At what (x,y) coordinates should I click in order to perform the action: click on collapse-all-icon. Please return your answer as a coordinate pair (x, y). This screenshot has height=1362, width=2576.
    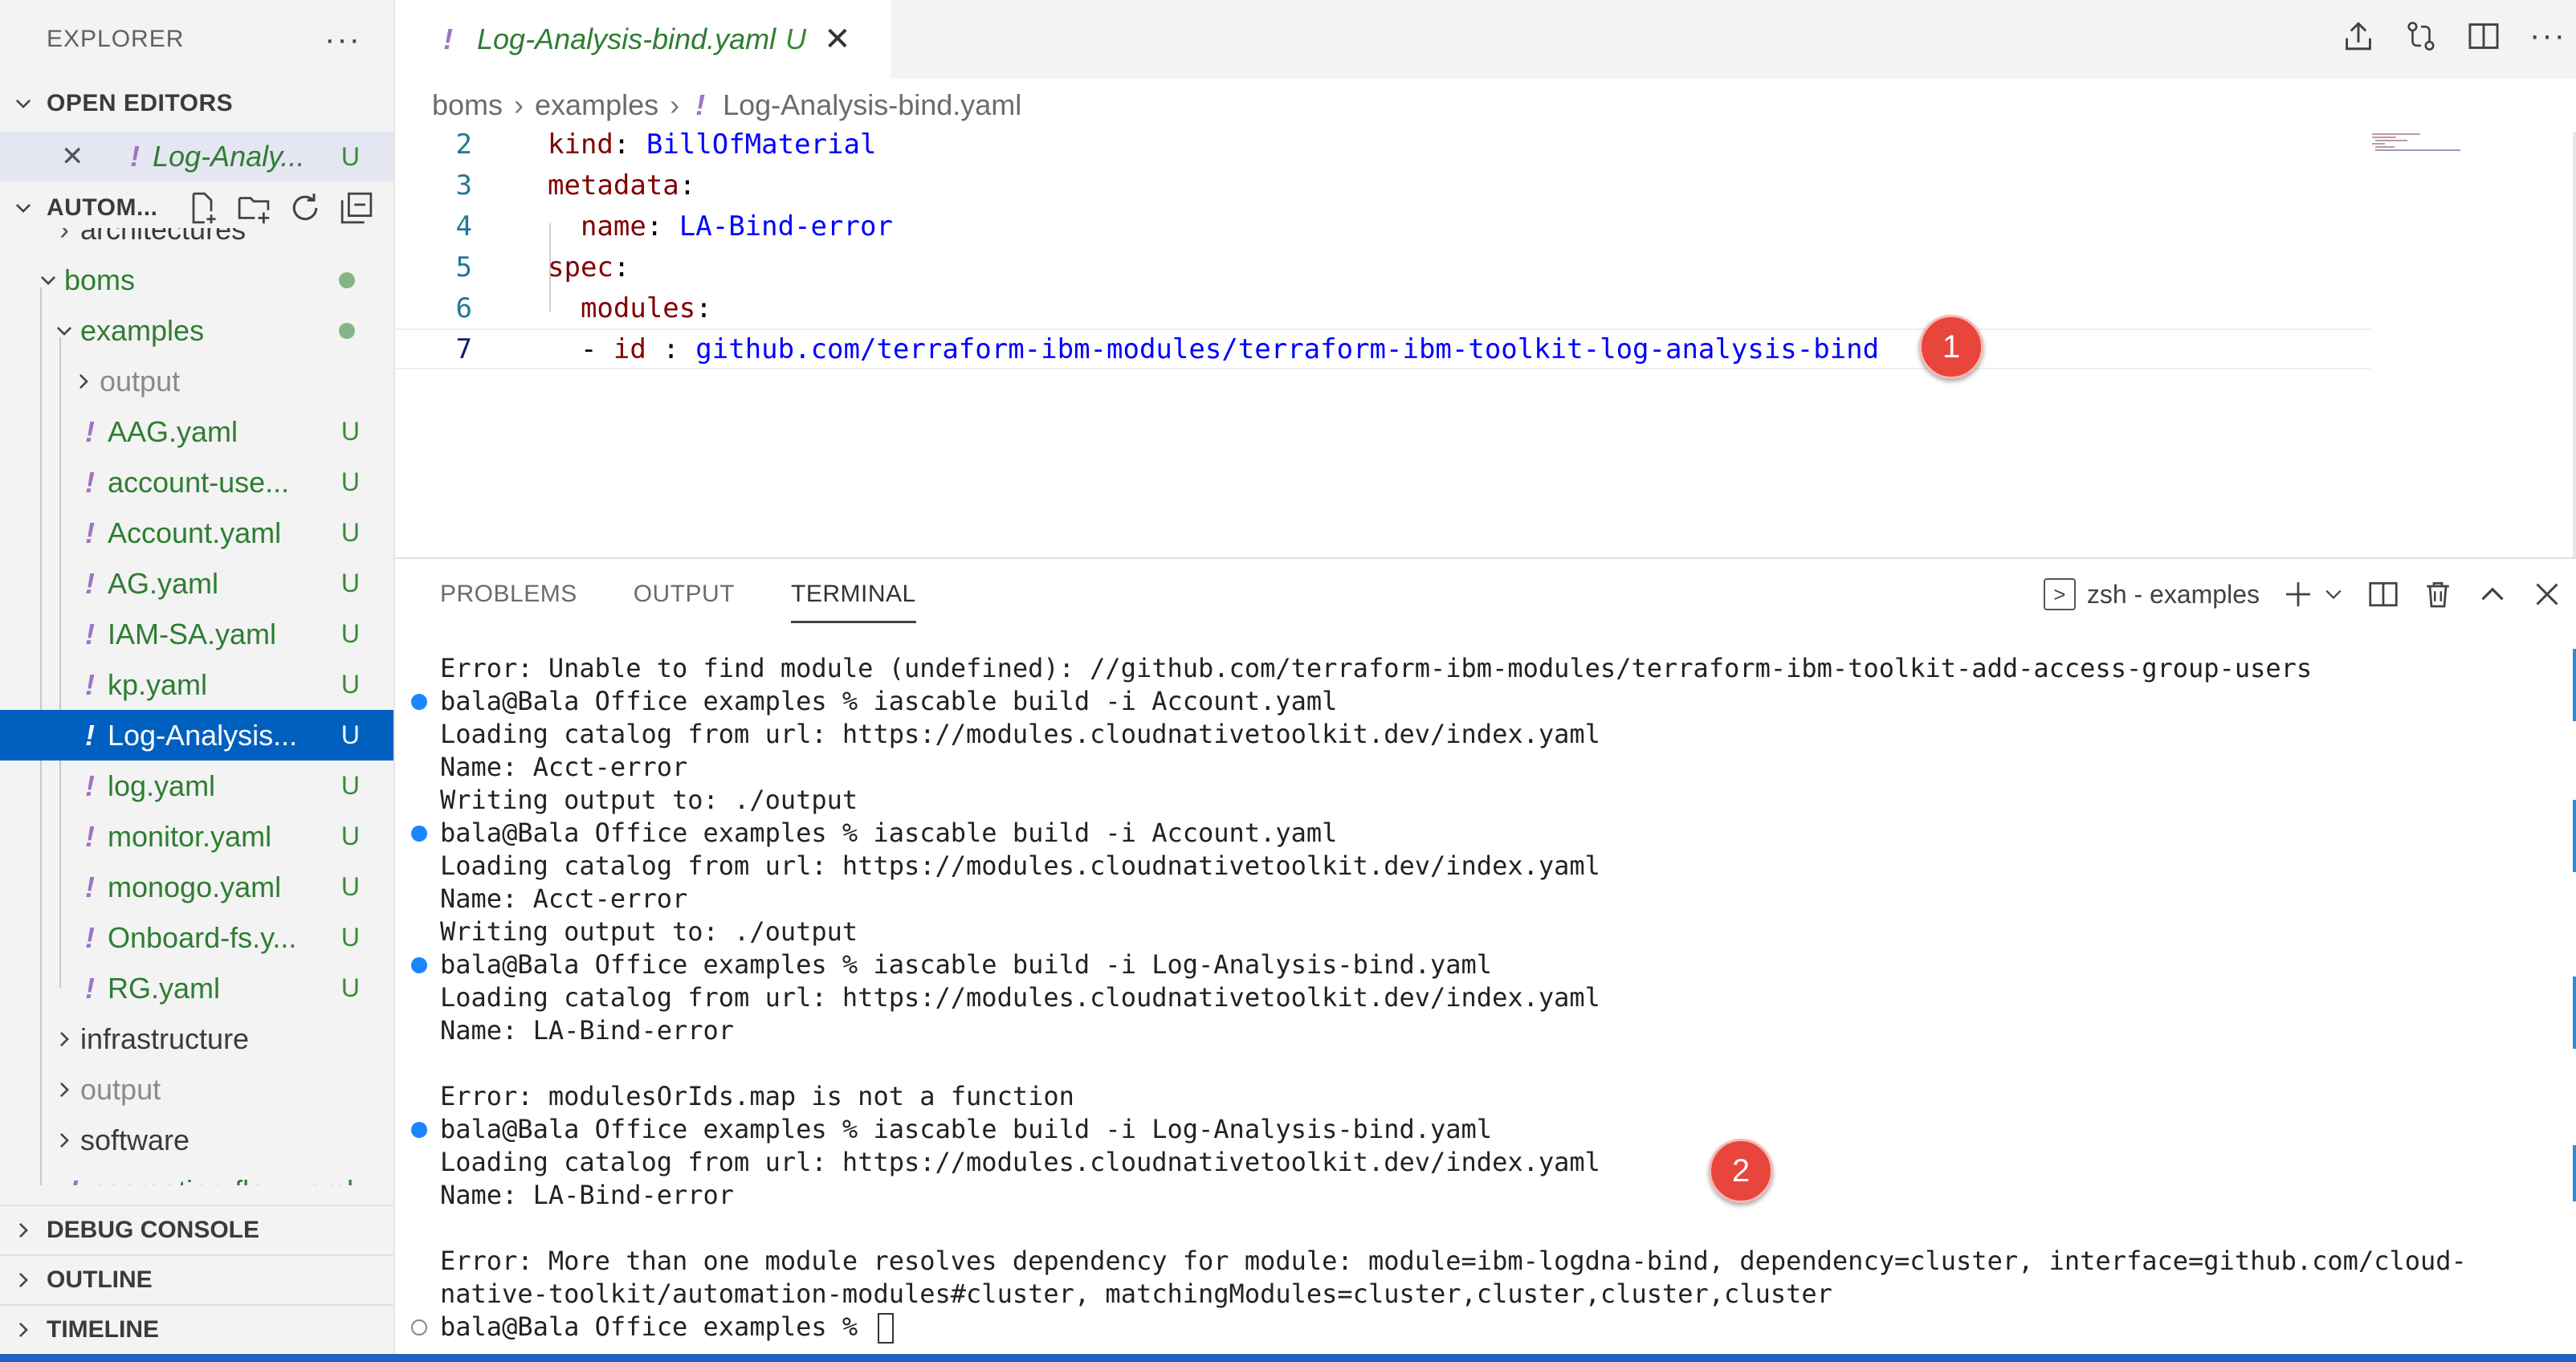
    Looking at the image, I should click on (356, 208).